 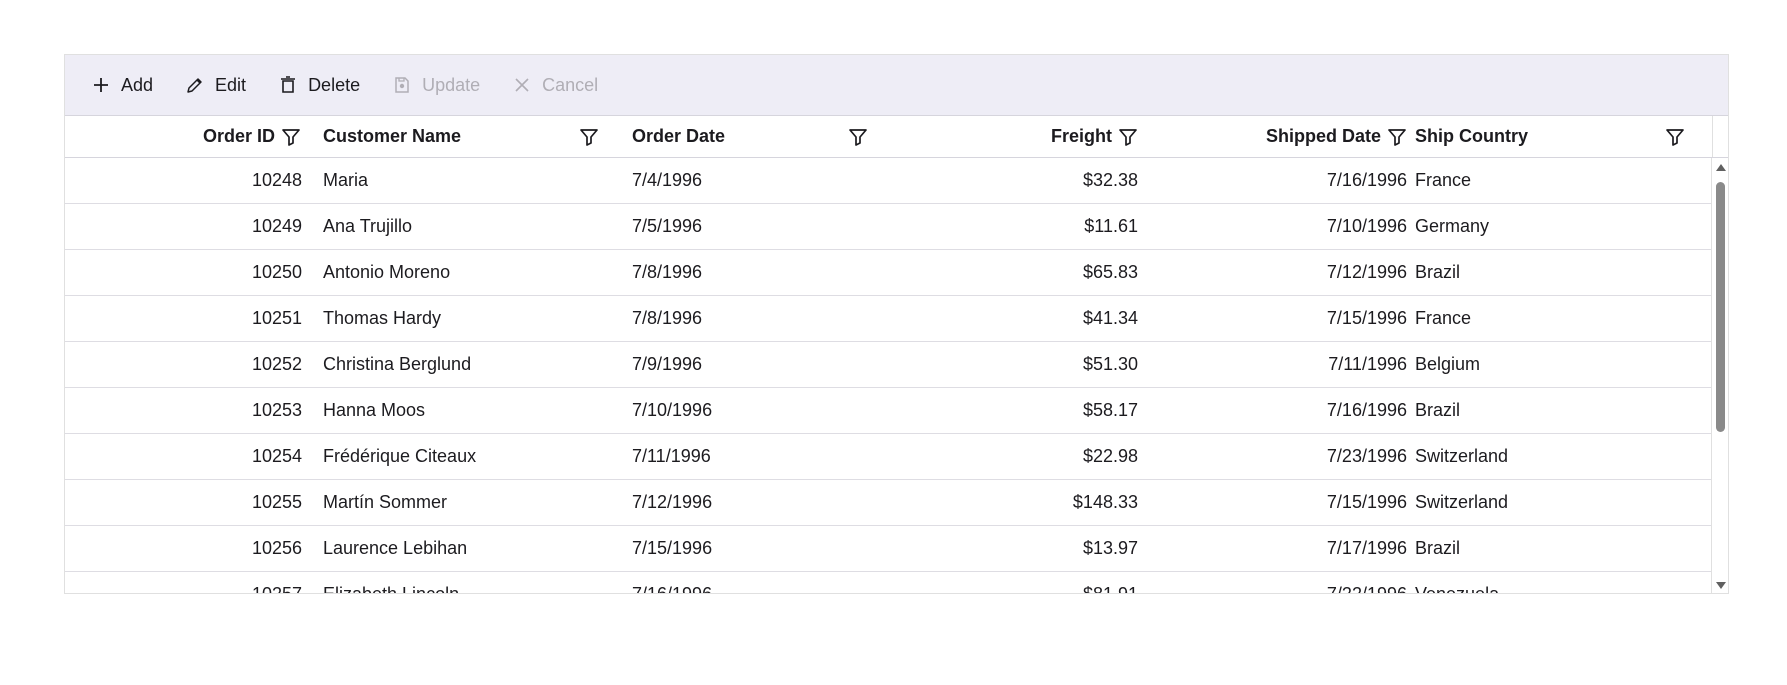 I want to click on scroll-up-arrow-icon, so click(x=1721, y=167).